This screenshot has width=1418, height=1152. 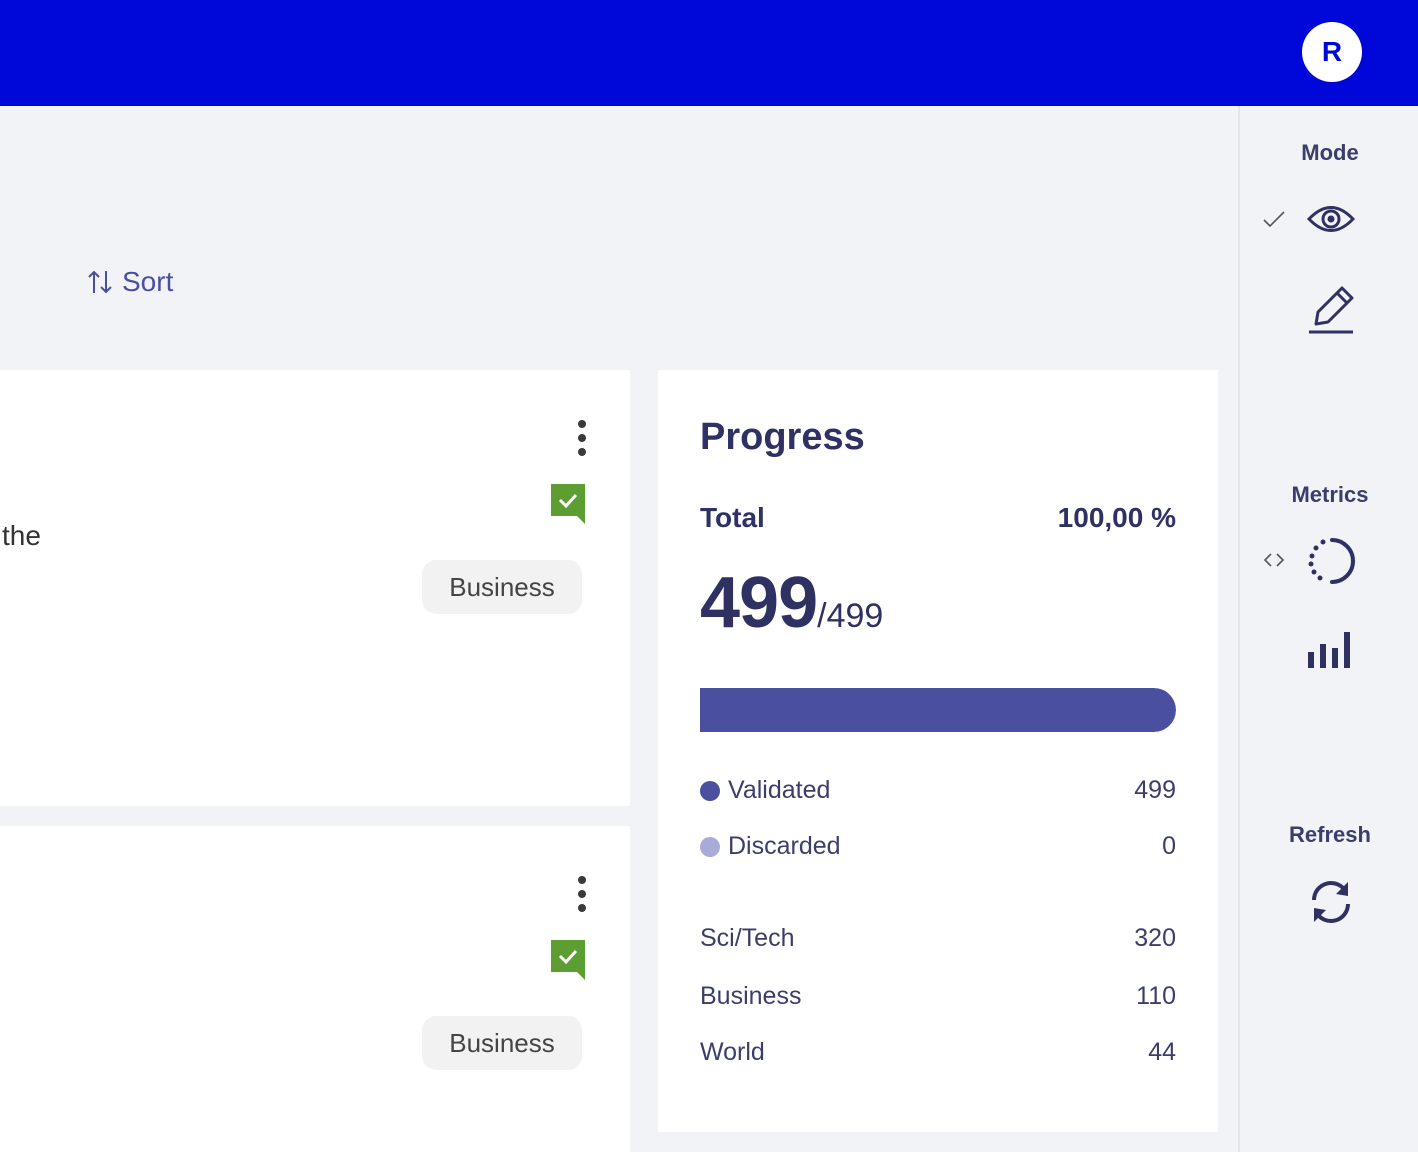 What do you see at coordinates (1330, 152) in the screenshot?
I see `mode-heading: Mode` at bounding box center [1330, 152].